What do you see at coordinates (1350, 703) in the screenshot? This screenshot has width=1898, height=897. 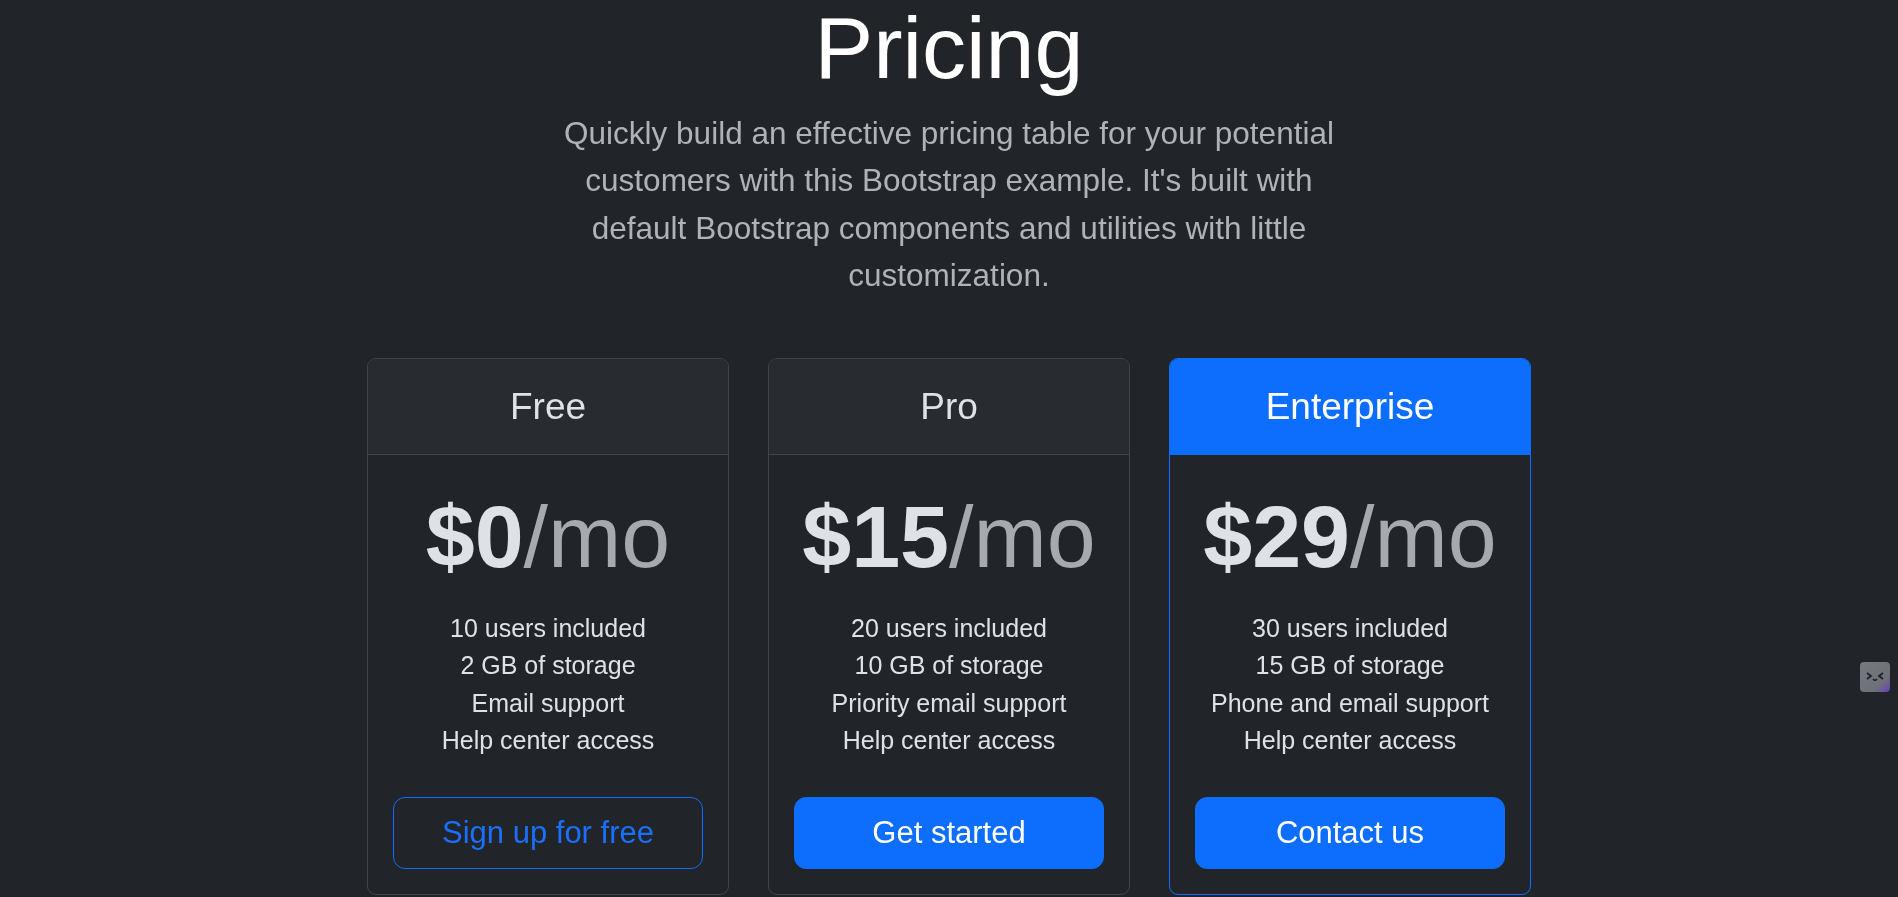 I see `feature-text: Phone and email support` at bounding box center [1350, 703].